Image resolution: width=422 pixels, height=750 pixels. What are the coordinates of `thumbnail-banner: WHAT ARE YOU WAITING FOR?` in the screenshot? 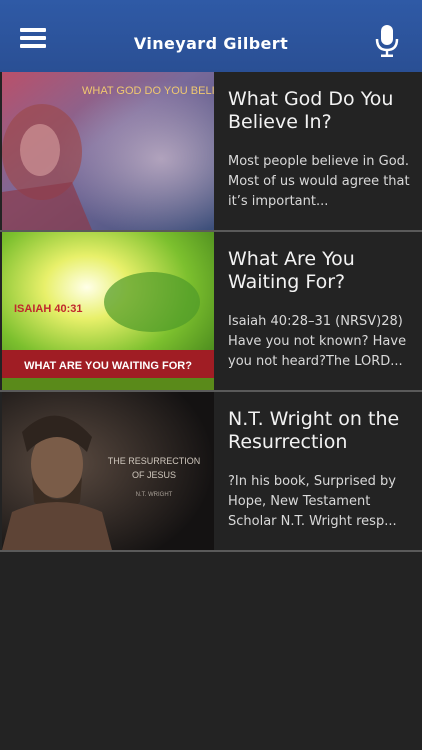 It's located at (108, 366).